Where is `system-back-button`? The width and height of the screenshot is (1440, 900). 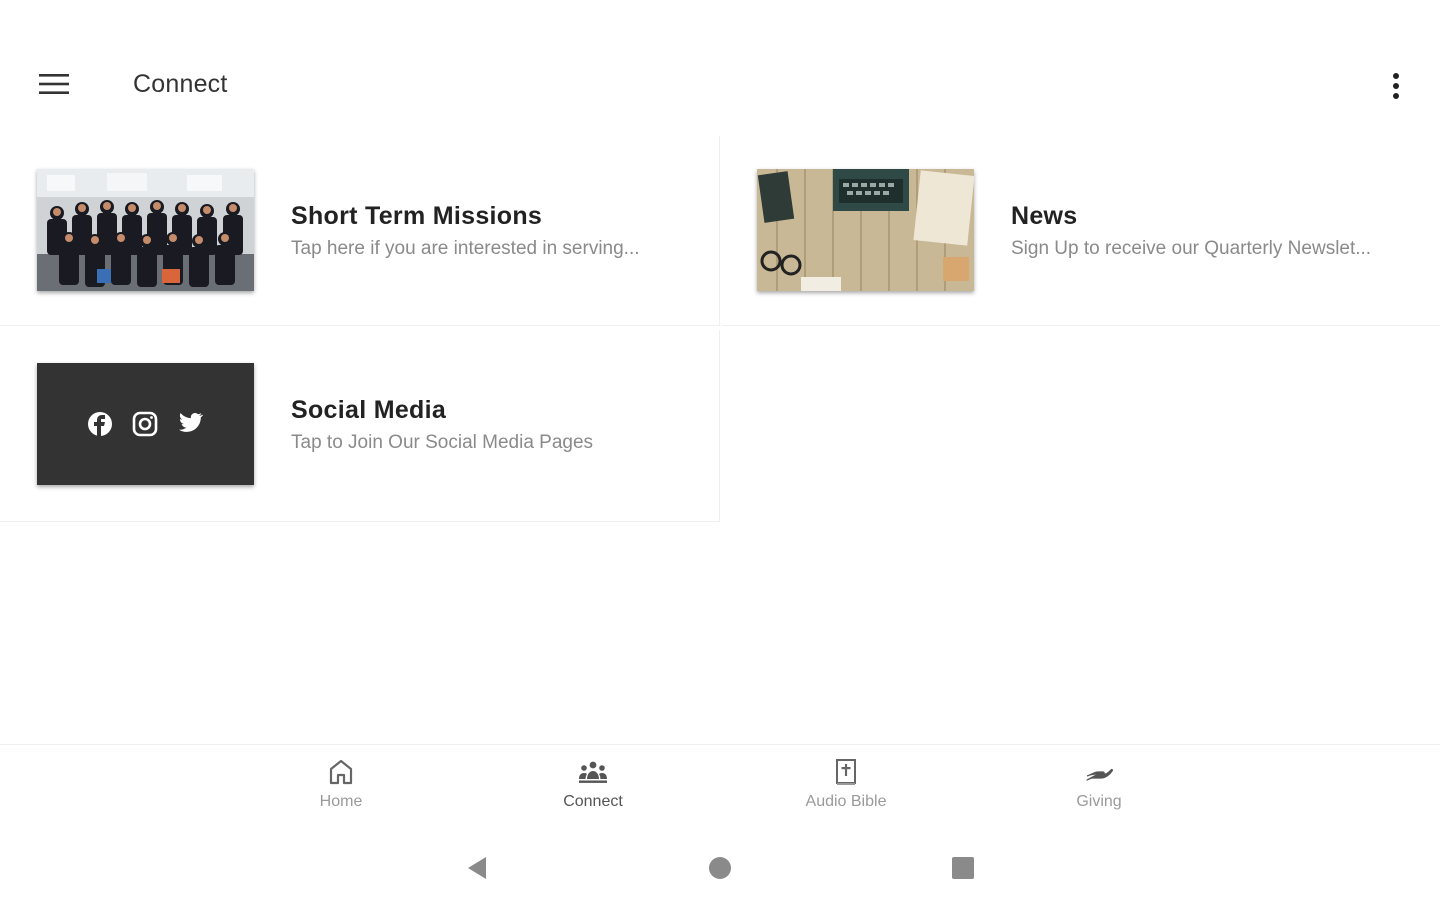
system-back-button is located at coordinates (476, 868).